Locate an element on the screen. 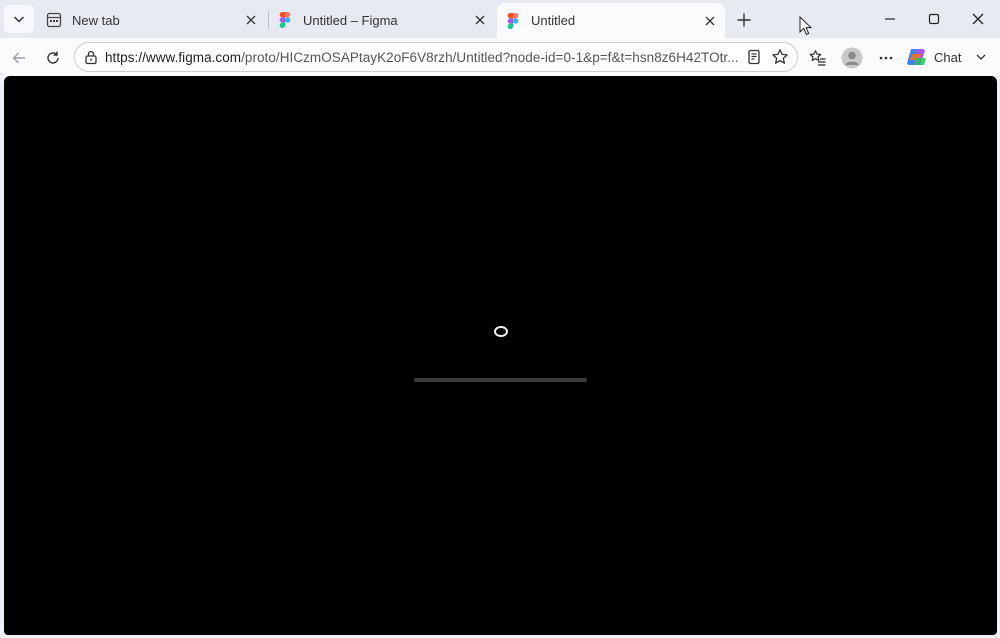 The width and height of the screenshot is (1000, 638). maximize-icon is located at coordinates (934, 19).